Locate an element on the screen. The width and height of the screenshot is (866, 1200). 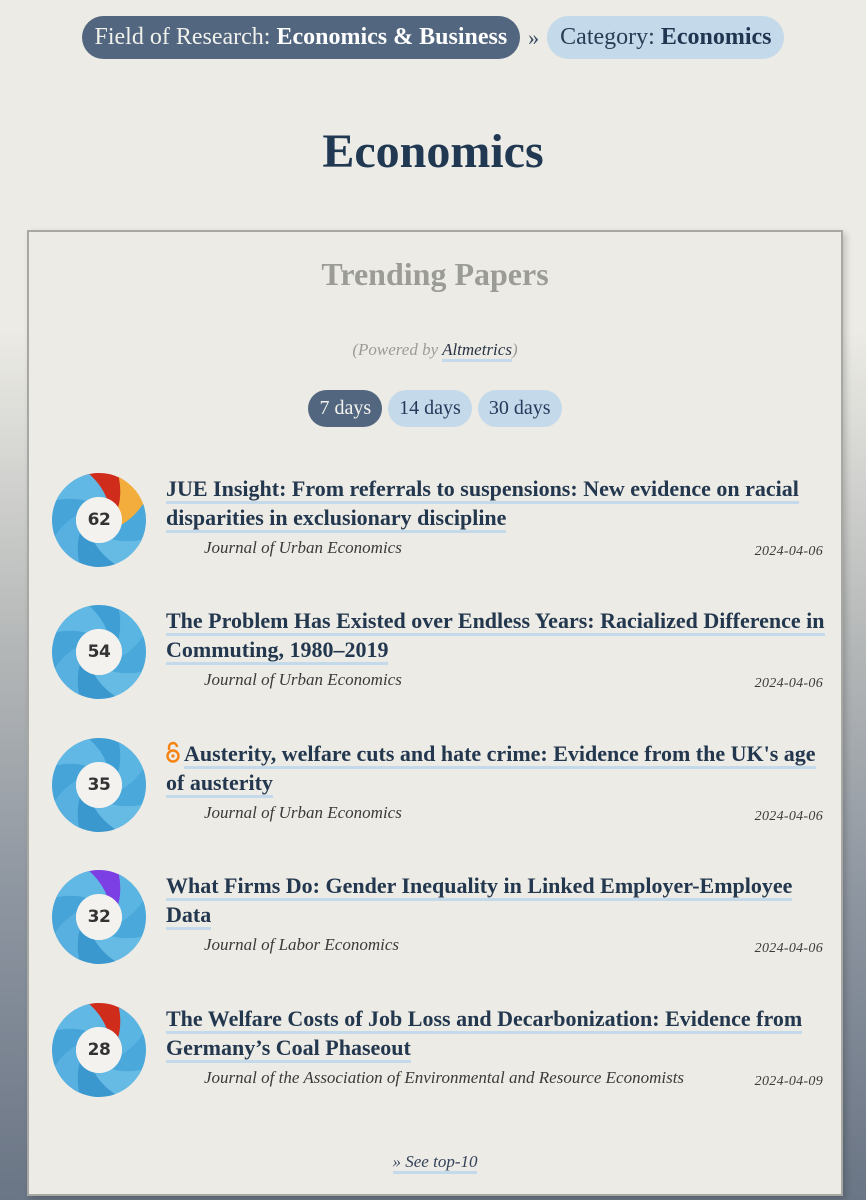
altmetric-score: 32 is located at coordinates (99, 917).